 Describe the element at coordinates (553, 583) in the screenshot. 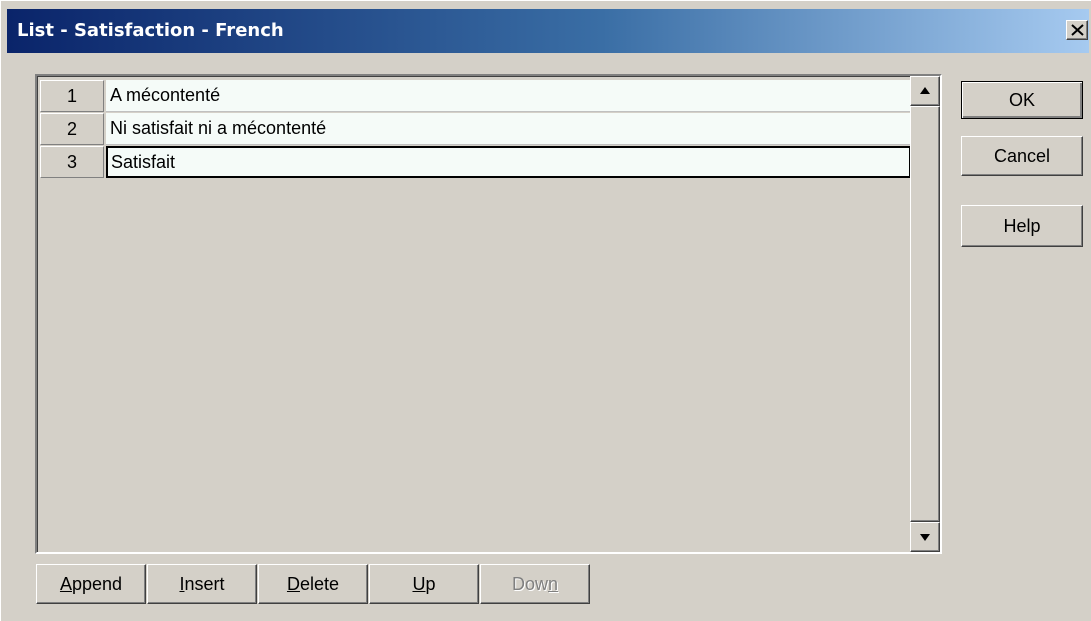

I see `down-accel: n` at that location.